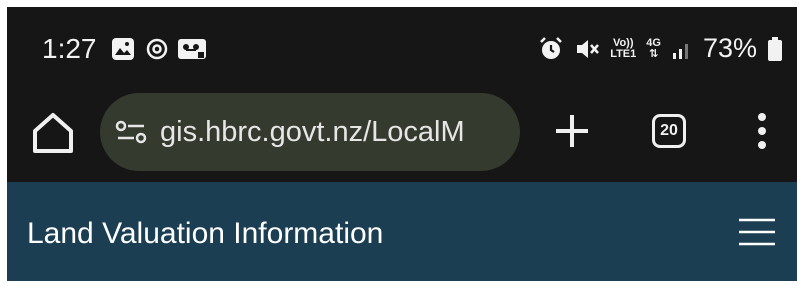  I want to click on url-text: gis.hbrc.govt.nz/LocalM, so click(335, 132).